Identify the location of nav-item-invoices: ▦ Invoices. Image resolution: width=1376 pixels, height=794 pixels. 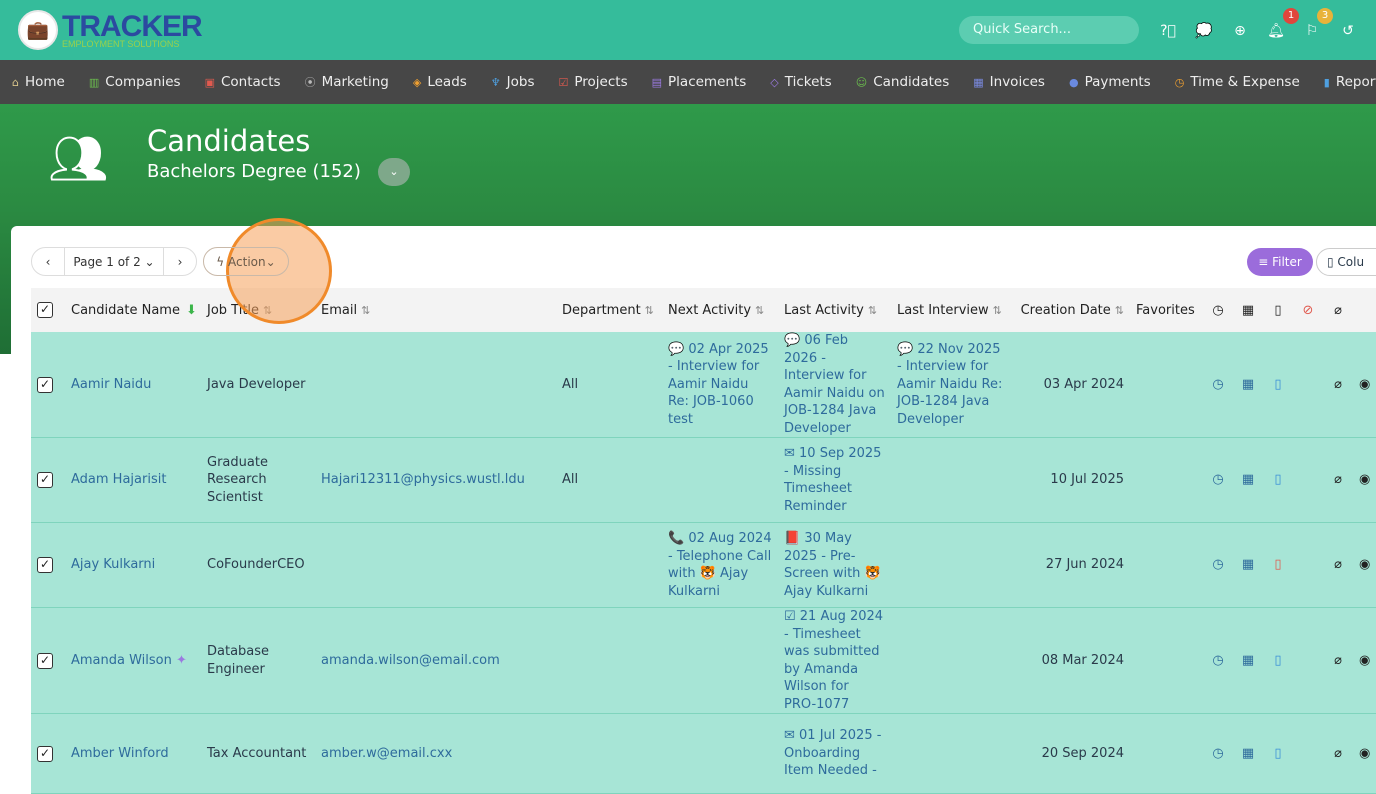
(1009, 82).